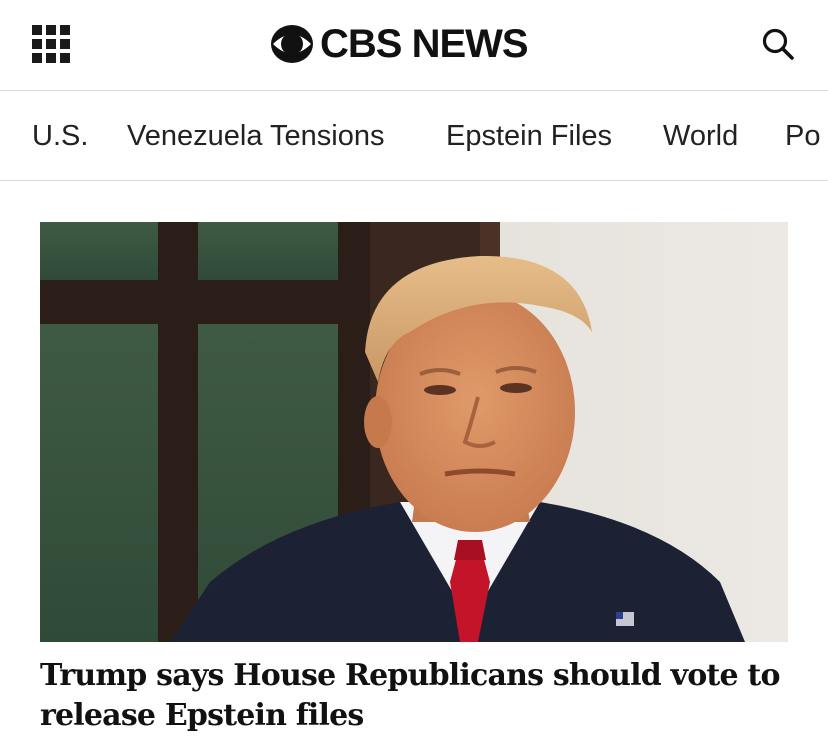 The height and width of the screenshot is (740, 828). I want to click on nav-item-us: U.S., so click(60, 136).